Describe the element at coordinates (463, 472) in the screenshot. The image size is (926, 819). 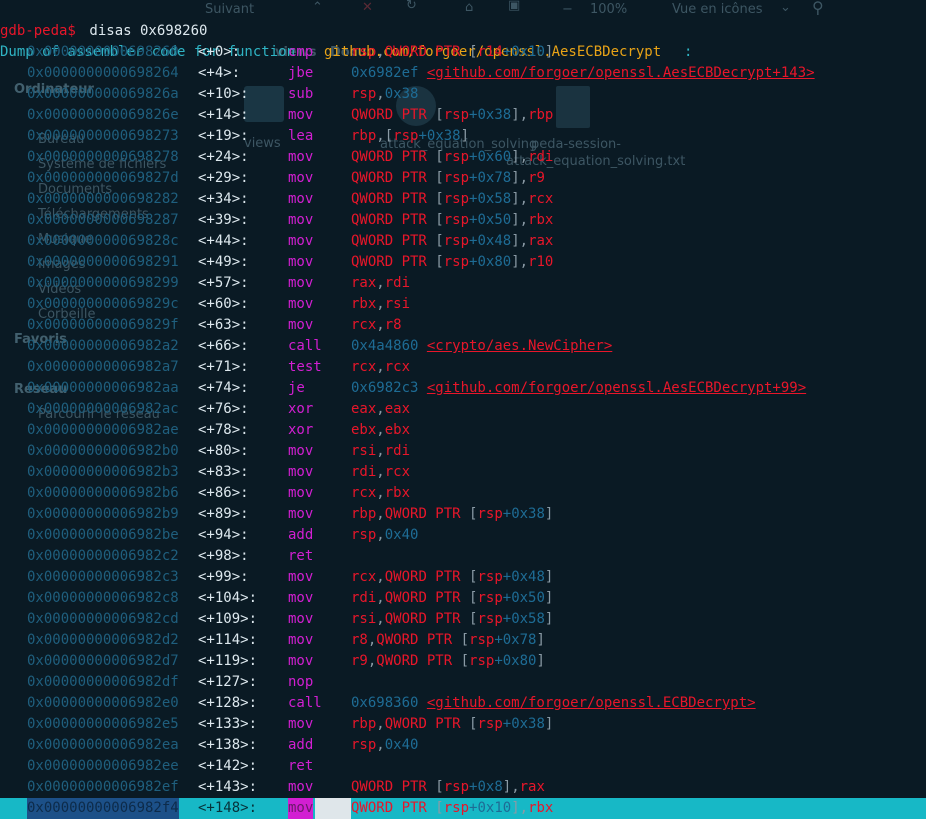
I see `instruction-row: 0x00000000006982b3 <+83>: mov rdi,rcx` at that location.